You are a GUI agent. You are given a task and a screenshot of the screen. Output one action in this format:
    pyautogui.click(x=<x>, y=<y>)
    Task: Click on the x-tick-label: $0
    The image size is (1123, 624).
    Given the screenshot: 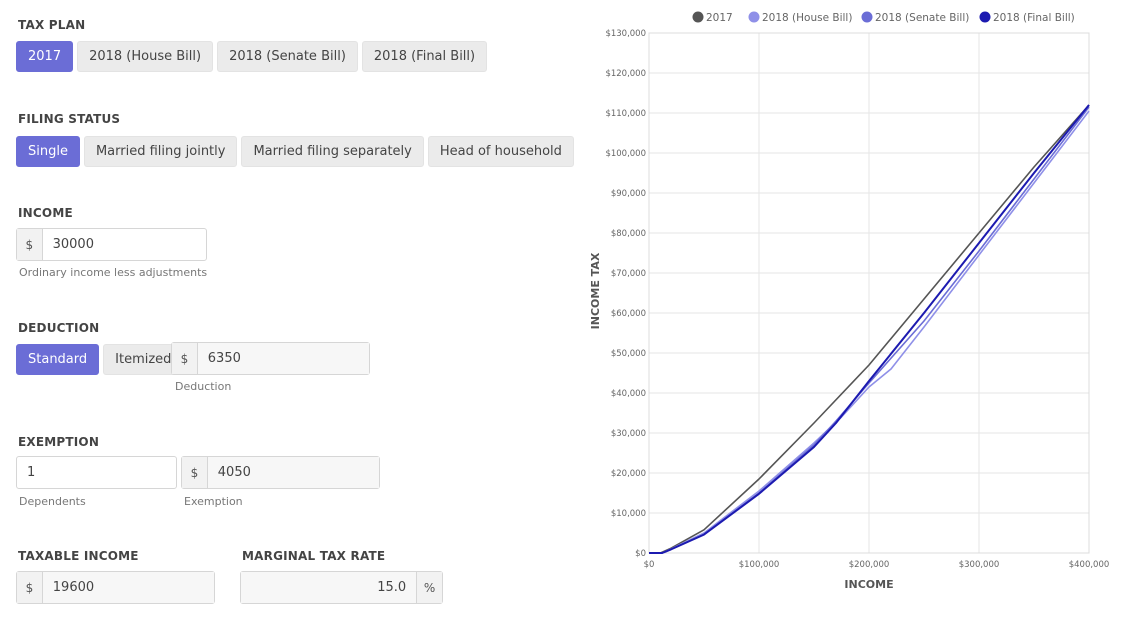 What is the action you would take?
    pyautogui.click(x=649, y=565)
    